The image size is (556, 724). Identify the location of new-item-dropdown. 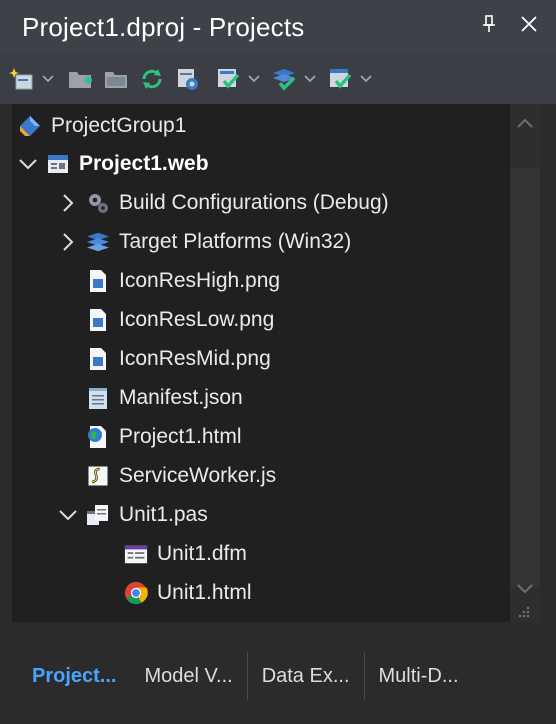
(48, 79).